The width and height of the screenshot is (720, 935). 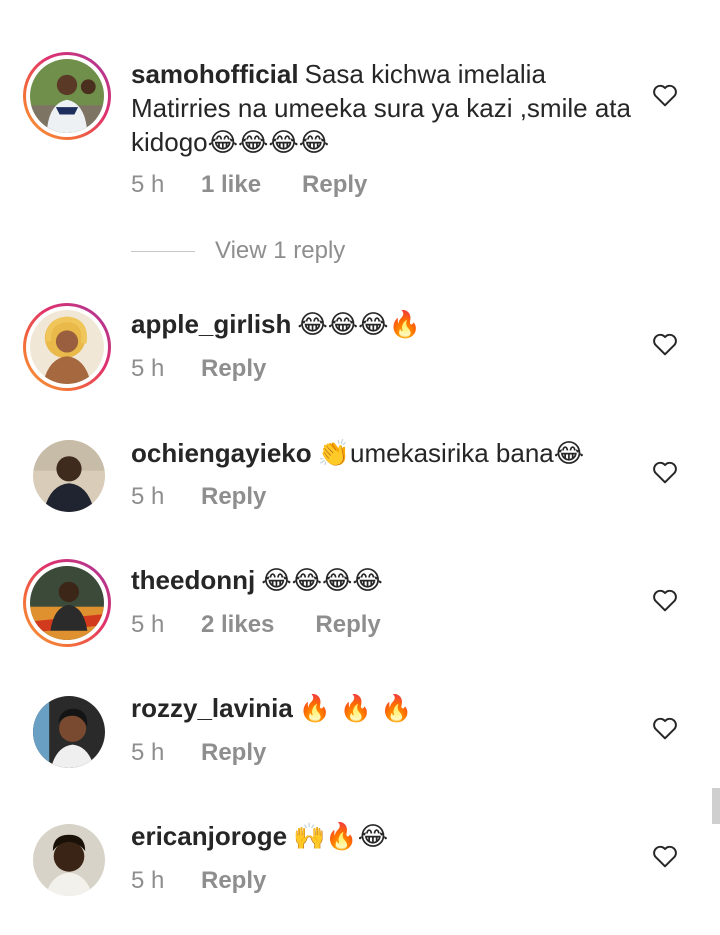 What do you see at coordinates (231, 185) in the screenshot?
I see `comment-likes: 1 like` at bounding box center [231, 185].